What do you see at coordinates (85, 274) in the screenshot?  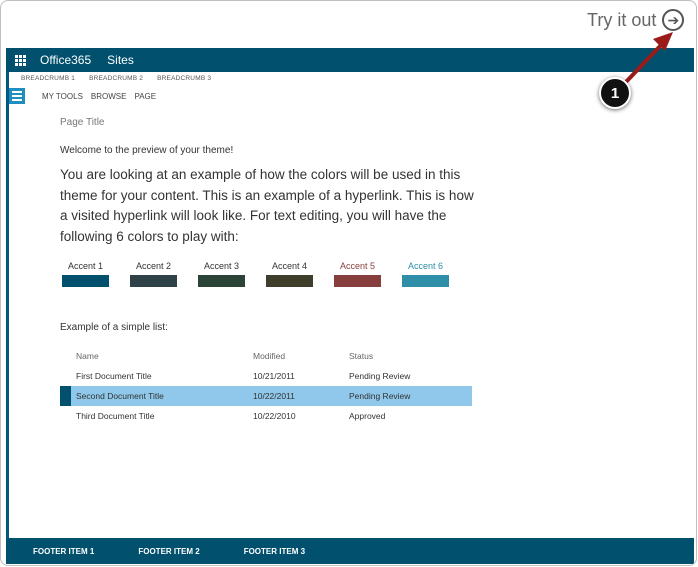 I see `accent-1: Accent 1` at bounding box center [85, 274].